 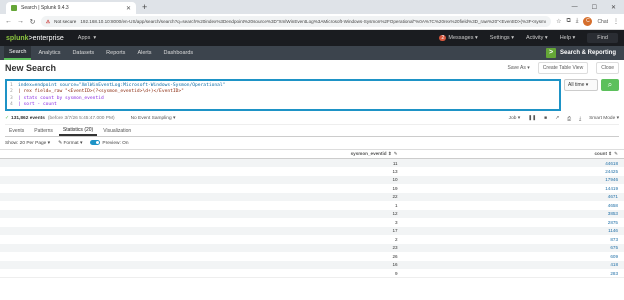 What do you see at coordinates (312, 163) in the screenshot?
I see `table-row: 11 44618` at bounding box center [312, 163].